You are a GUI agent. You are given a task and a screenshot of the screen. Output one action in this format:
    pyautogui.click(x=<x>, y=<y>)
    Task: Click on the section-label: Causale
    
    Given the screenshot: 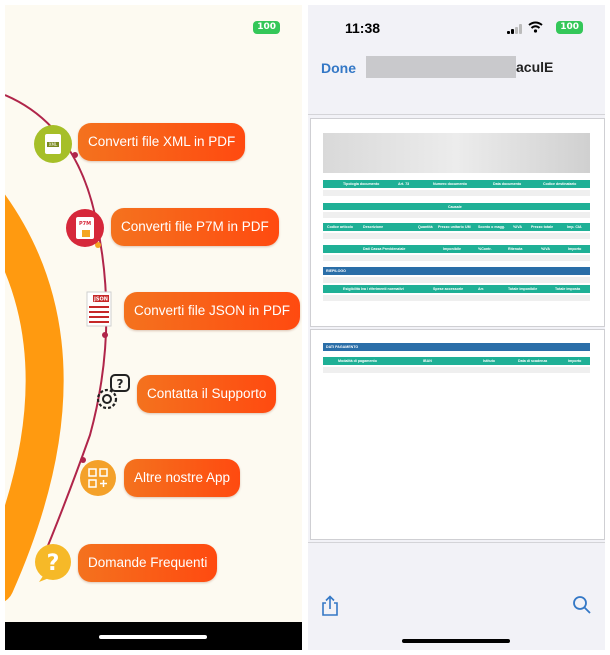 What is the action you would take?
    pyautogui.click(x=455, y=207)
    